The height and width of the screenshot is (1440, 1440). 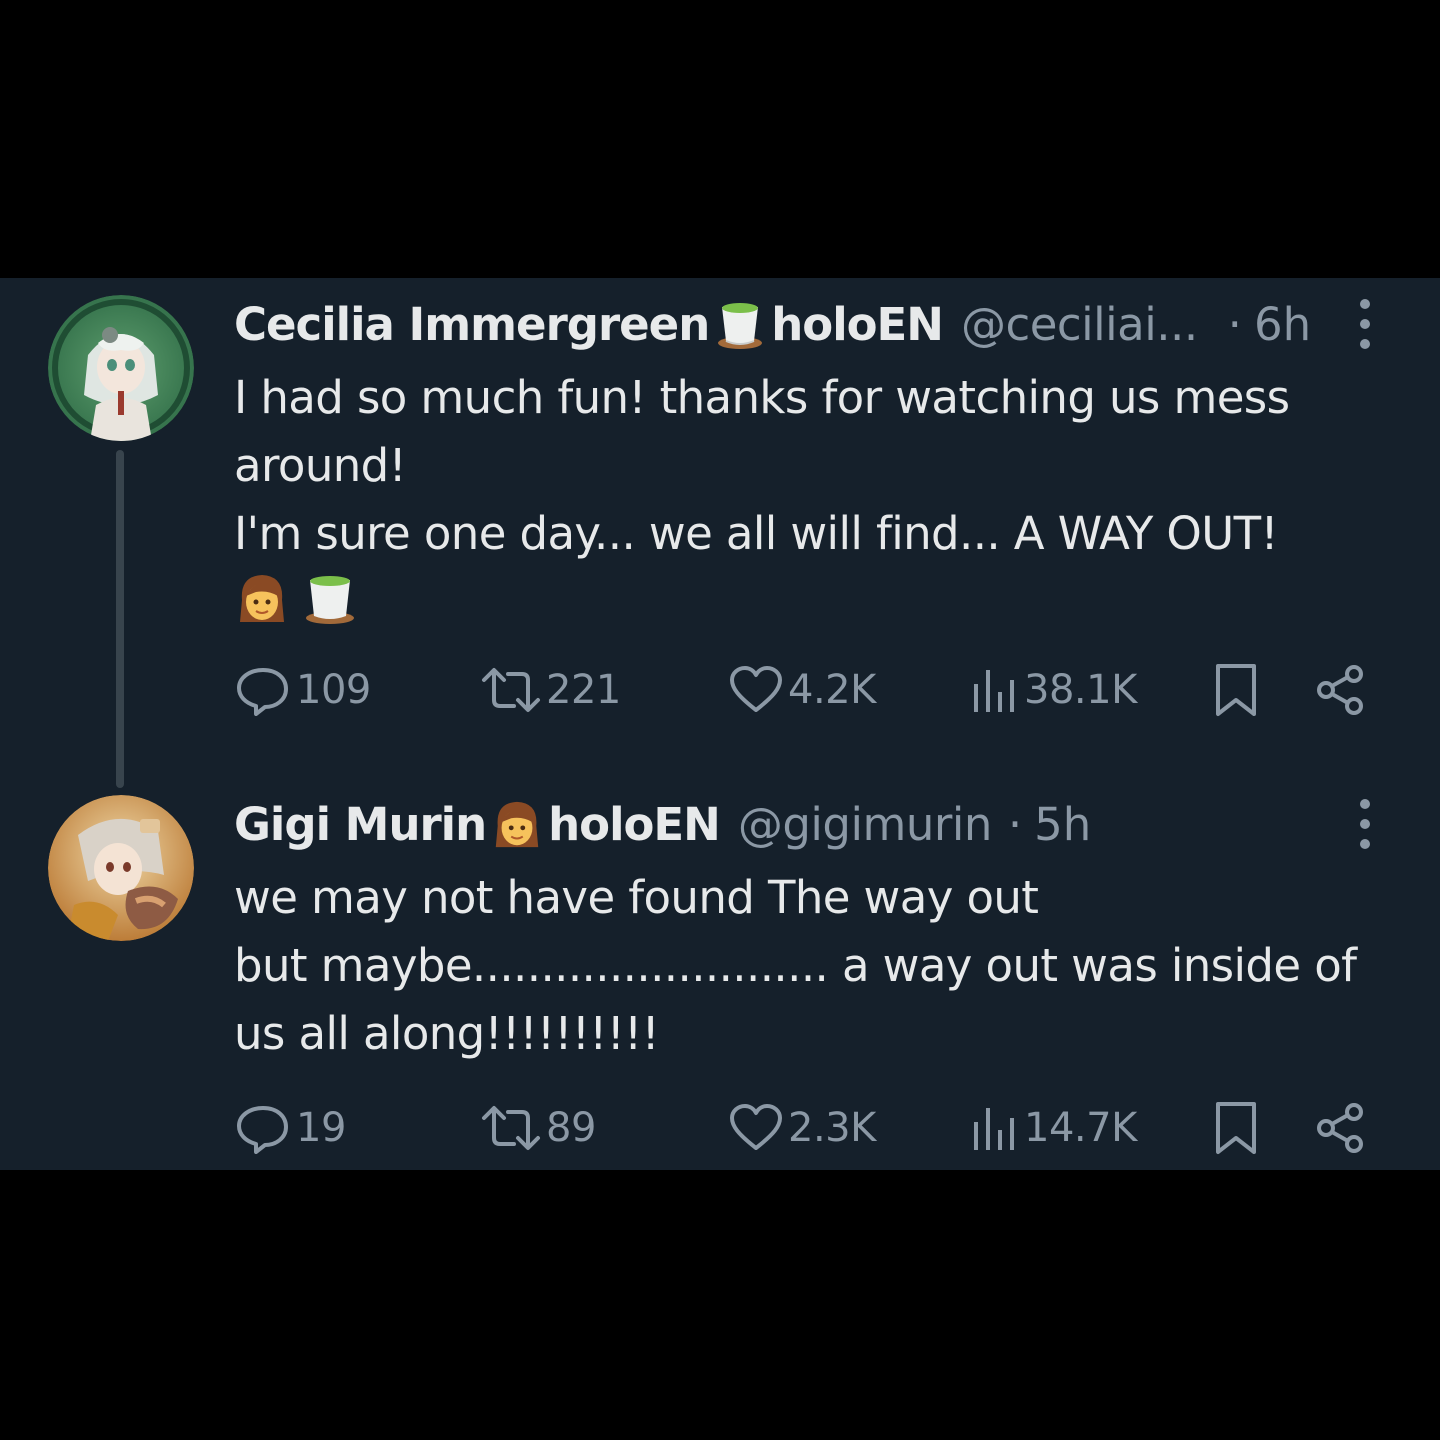 What do you see at coordinates (120, 619) in the screenshot?
I see `thread-connector-line` at bounding box center [120, 619].